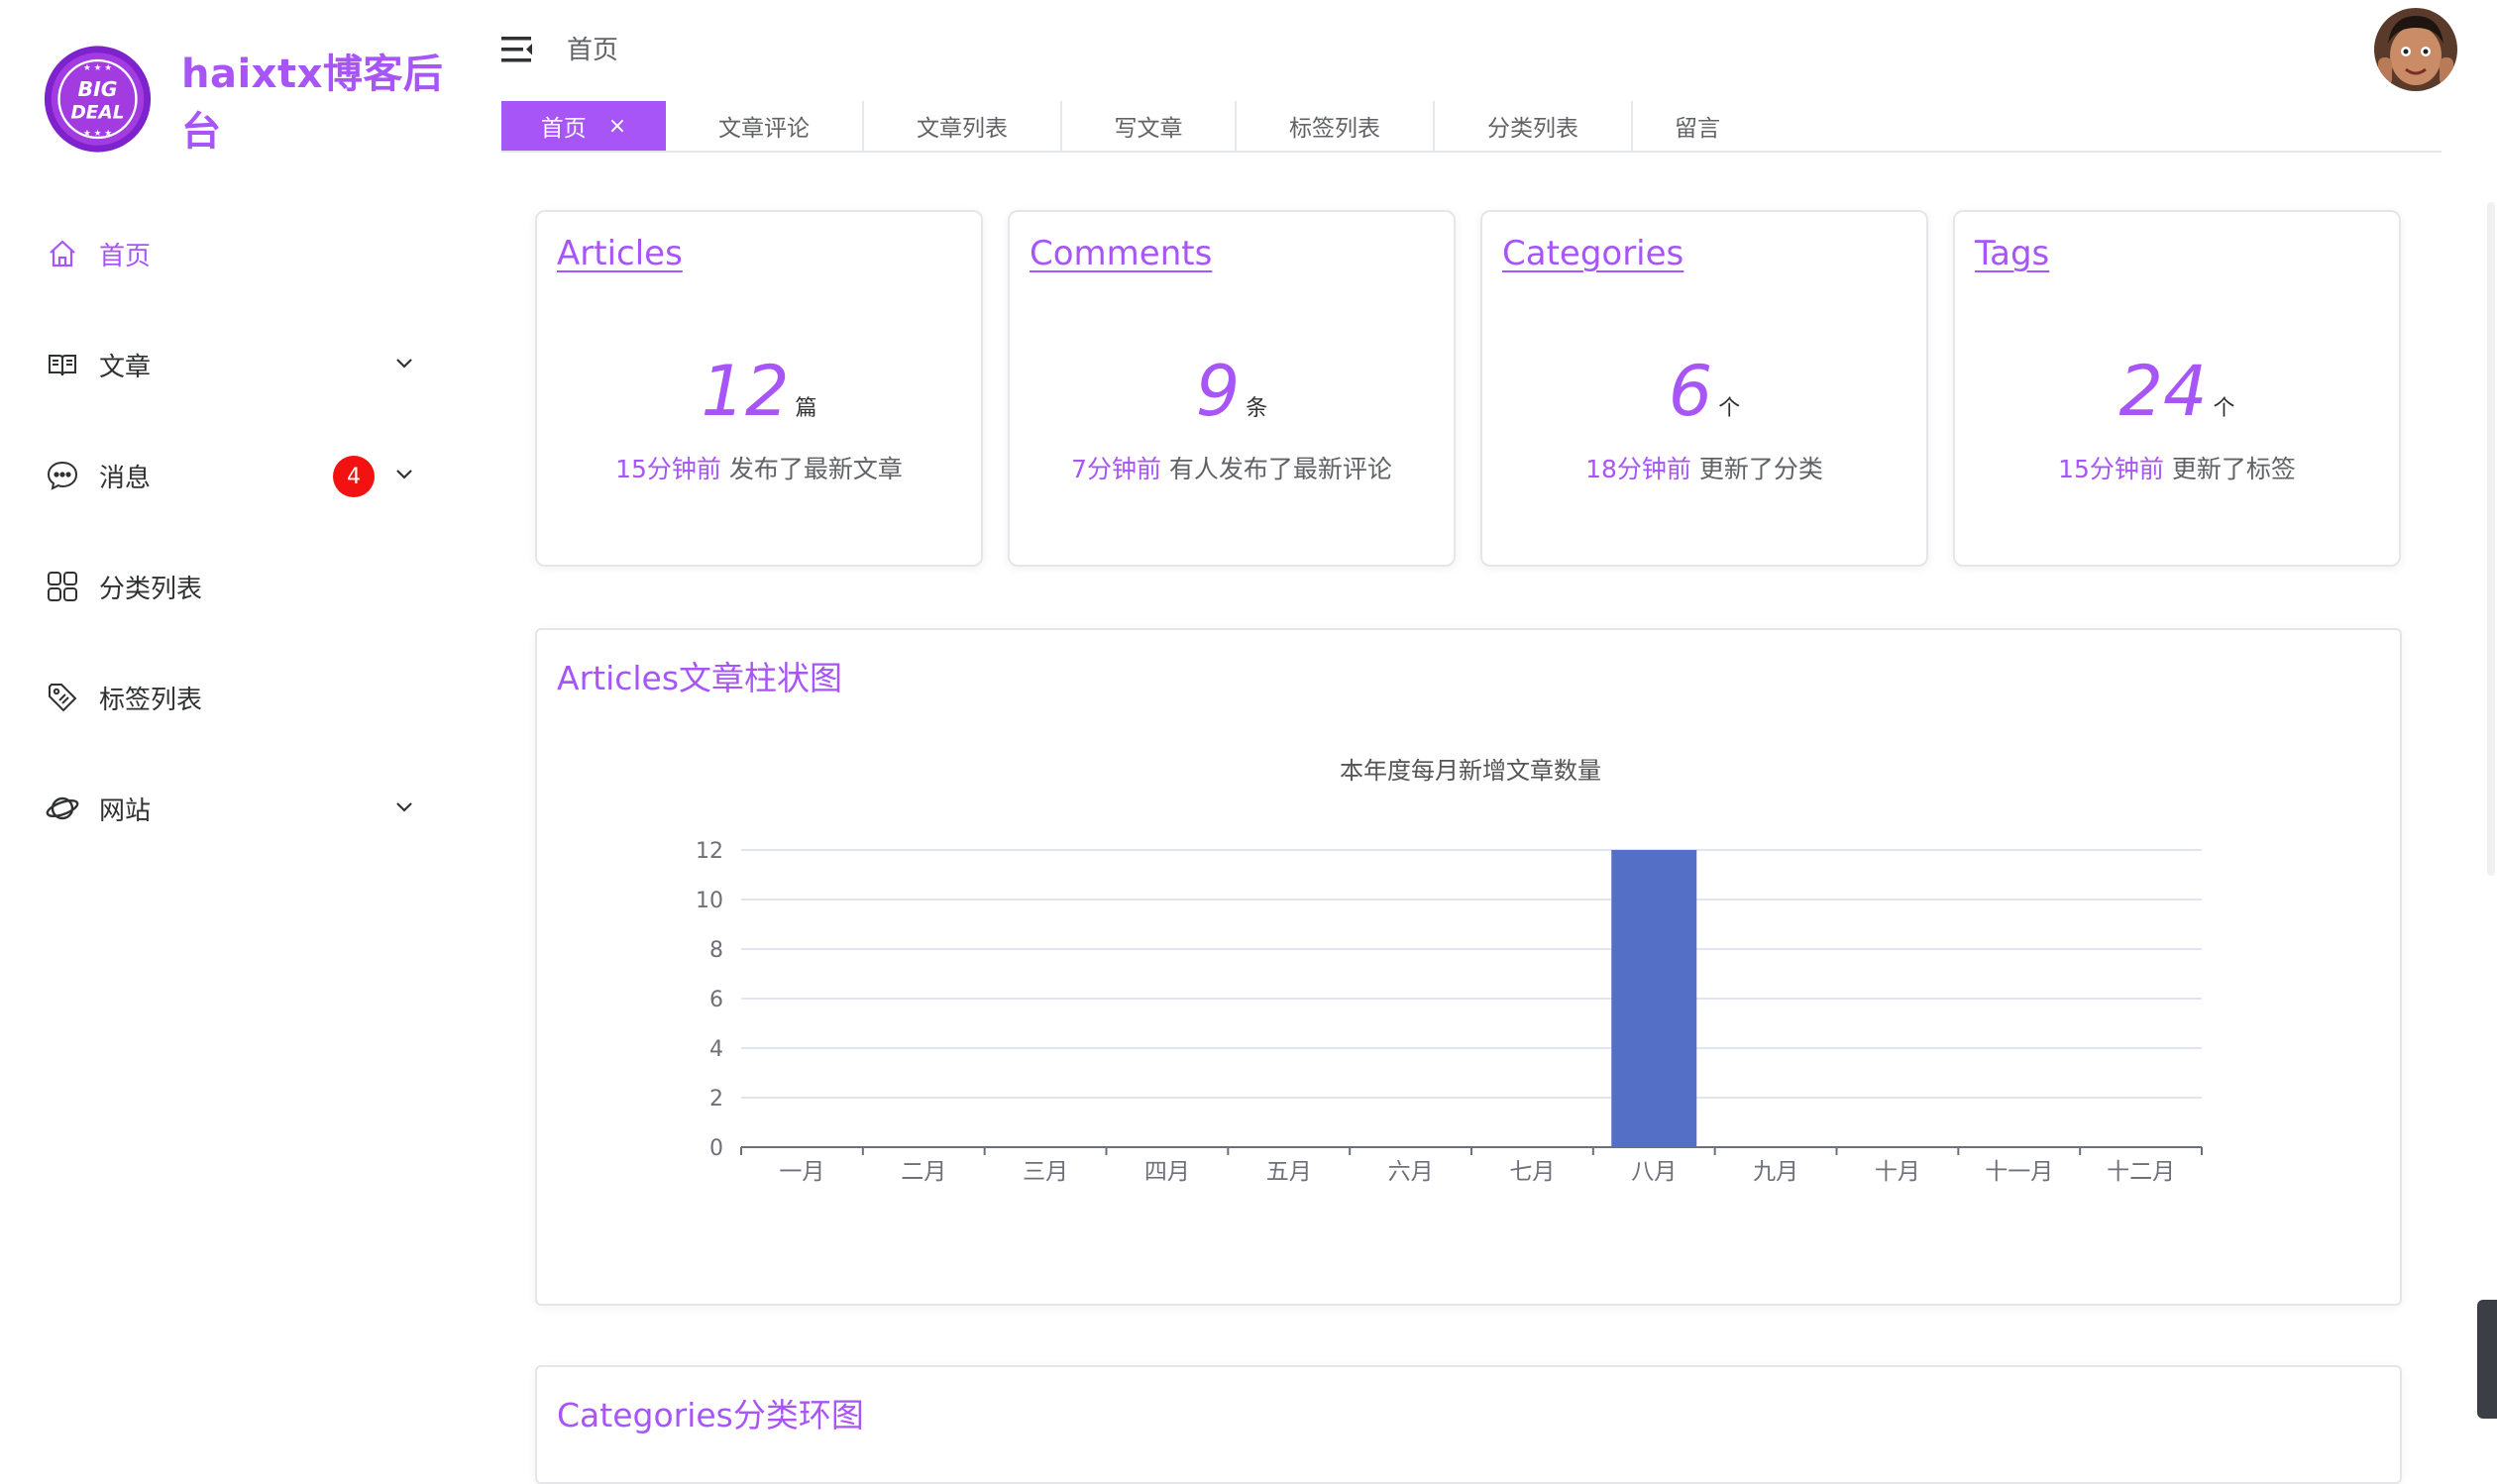 The image size is (2497, 1484). Describe the element at coordinates (126, 256) in the screenshot. I see `sidebar-item-label: 首页` at that location.